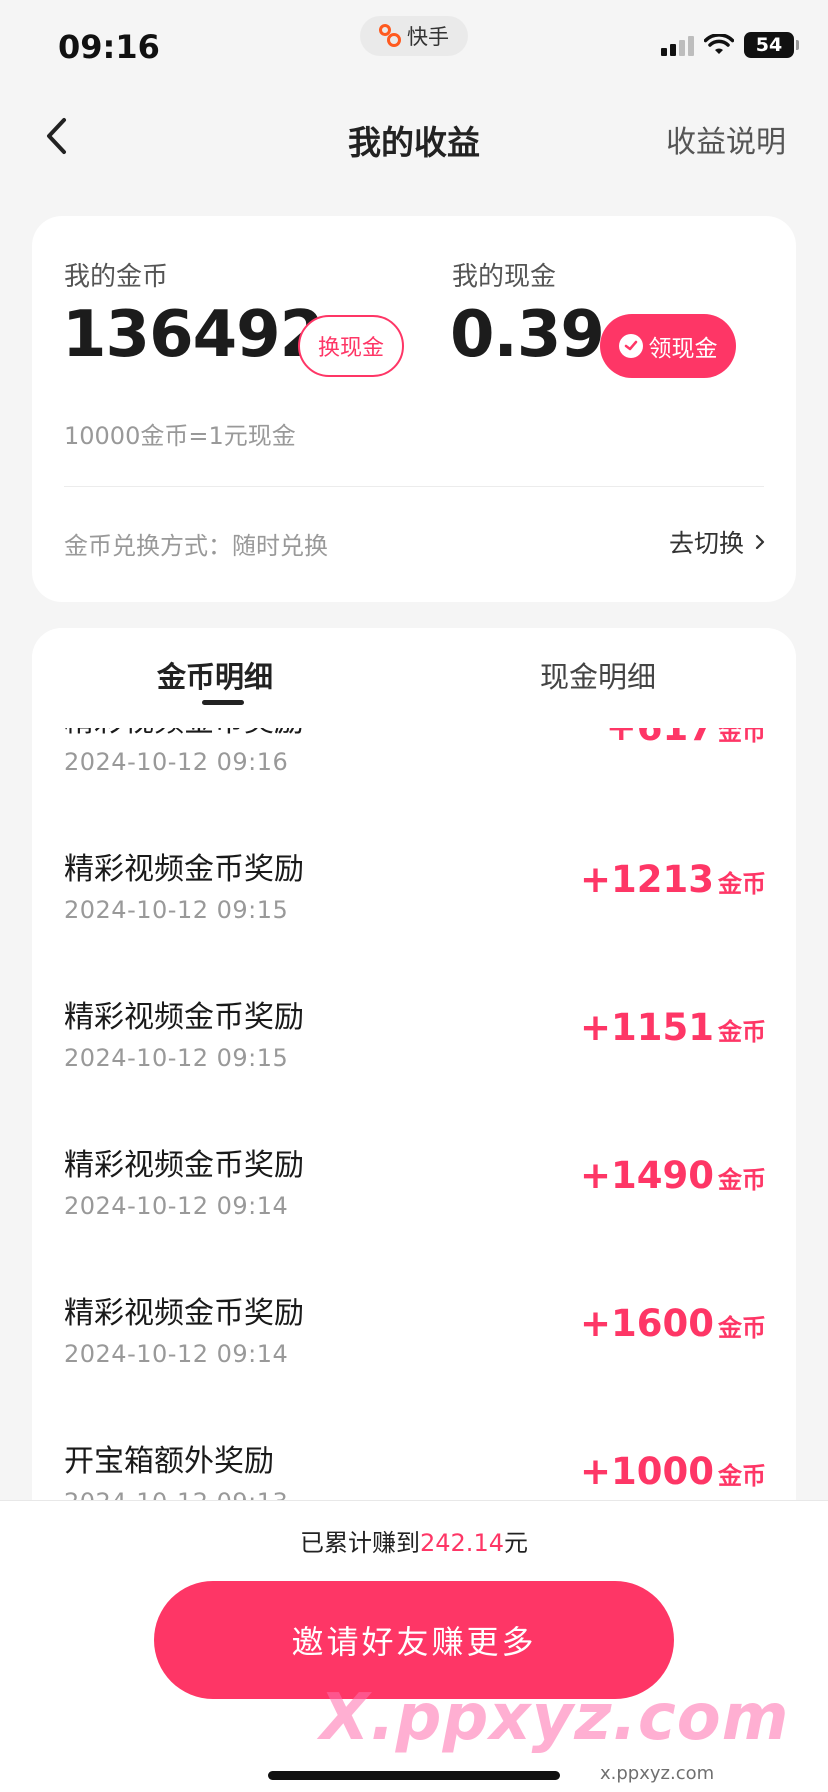 The image size is (828, 1792). What do you see at coordinates (504, 277) in the screenshot?
I see `cash-label: 我的现金` at bounding box center [504, 277].